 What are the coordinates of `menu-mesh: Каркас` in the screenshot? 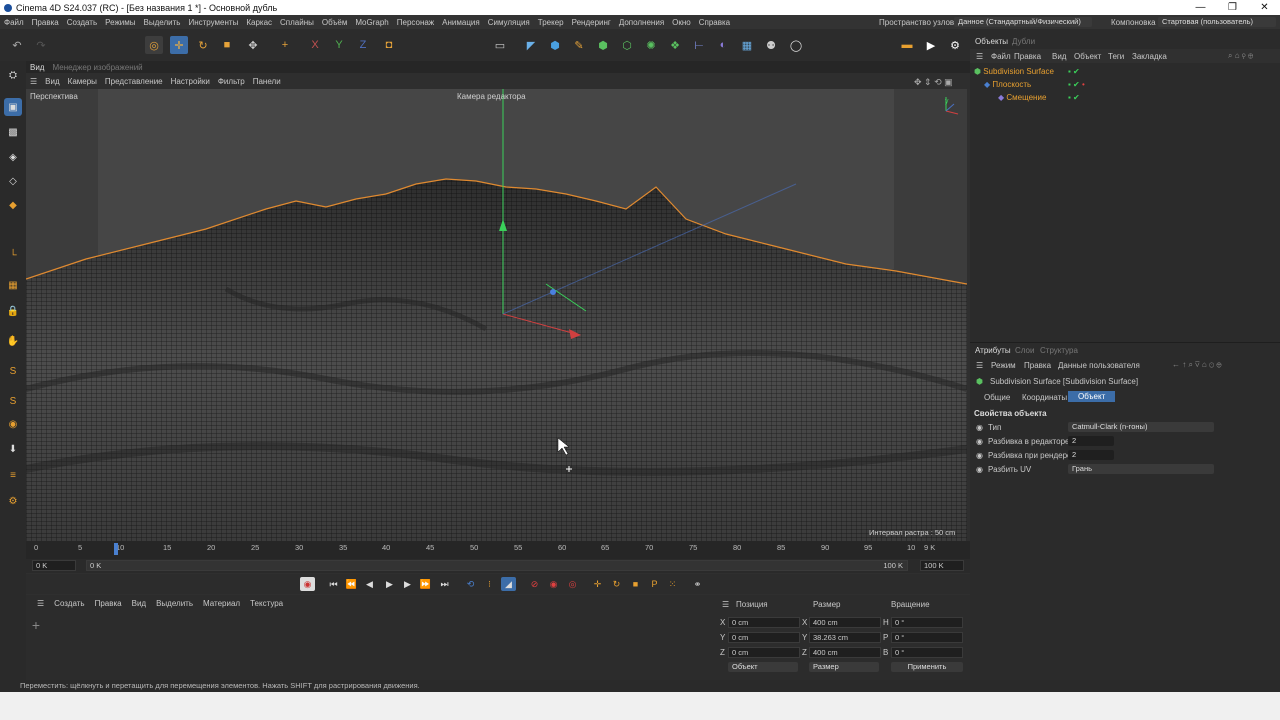 It's located at (259, 22).